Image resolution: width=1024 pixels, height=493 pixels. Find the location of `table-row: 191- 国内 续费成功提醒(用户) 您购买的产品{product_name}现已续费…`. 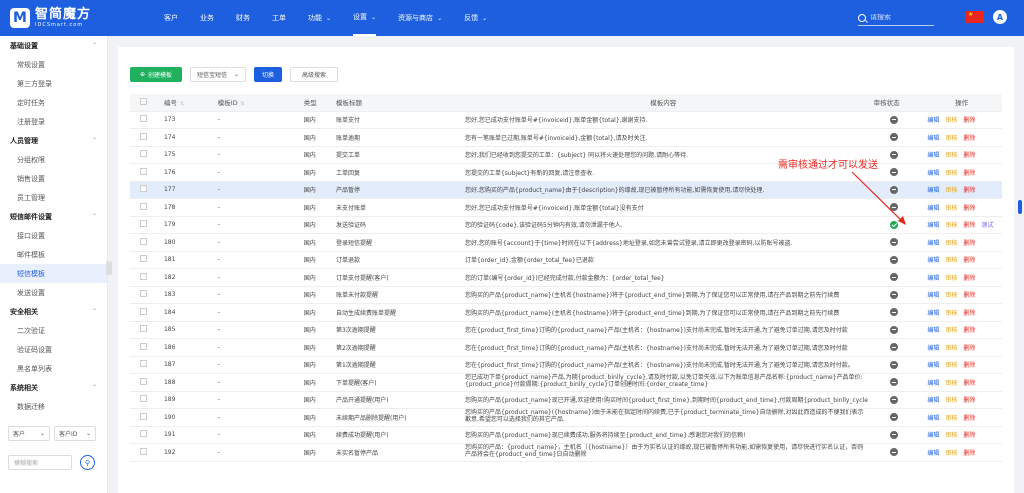

table-row: 191- 国内 续费成功提醒(用户) 您购买的产品{product_name}现已续费… is located at coordinates (566, 435).